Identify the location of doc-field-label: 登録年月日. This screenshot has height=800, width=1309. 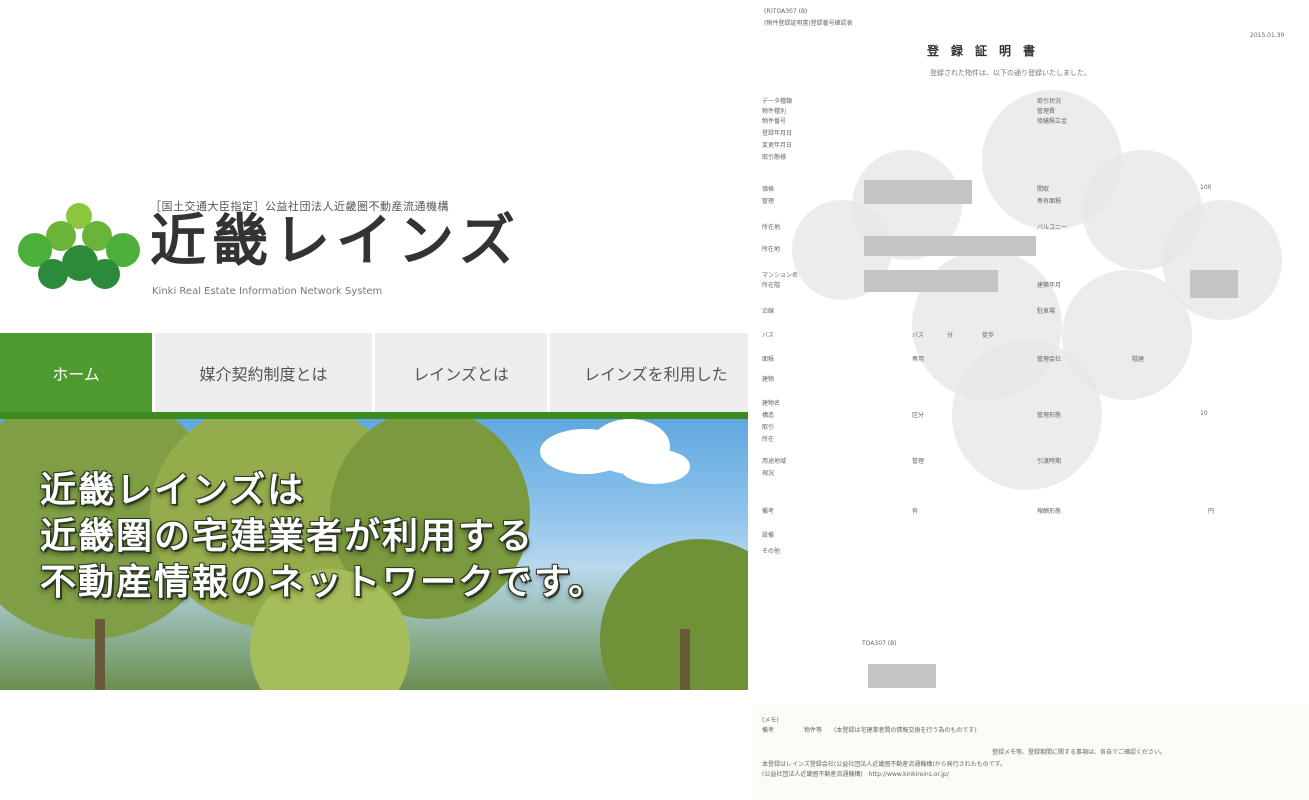
(777, 133).